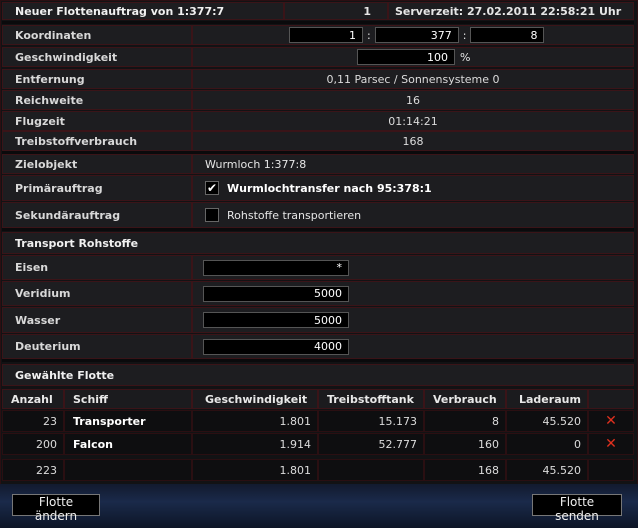 The height and width of the screenshot is (528, 638). Describe the element at coordinates (577, 508) in the screenshot. I see `send-fleet-button: Flotte senden` at that location.